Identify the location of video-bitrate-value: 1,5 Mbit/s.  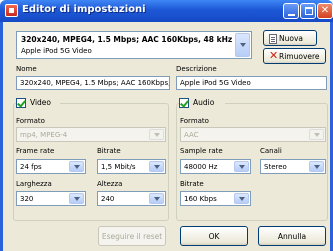
(118, 167).